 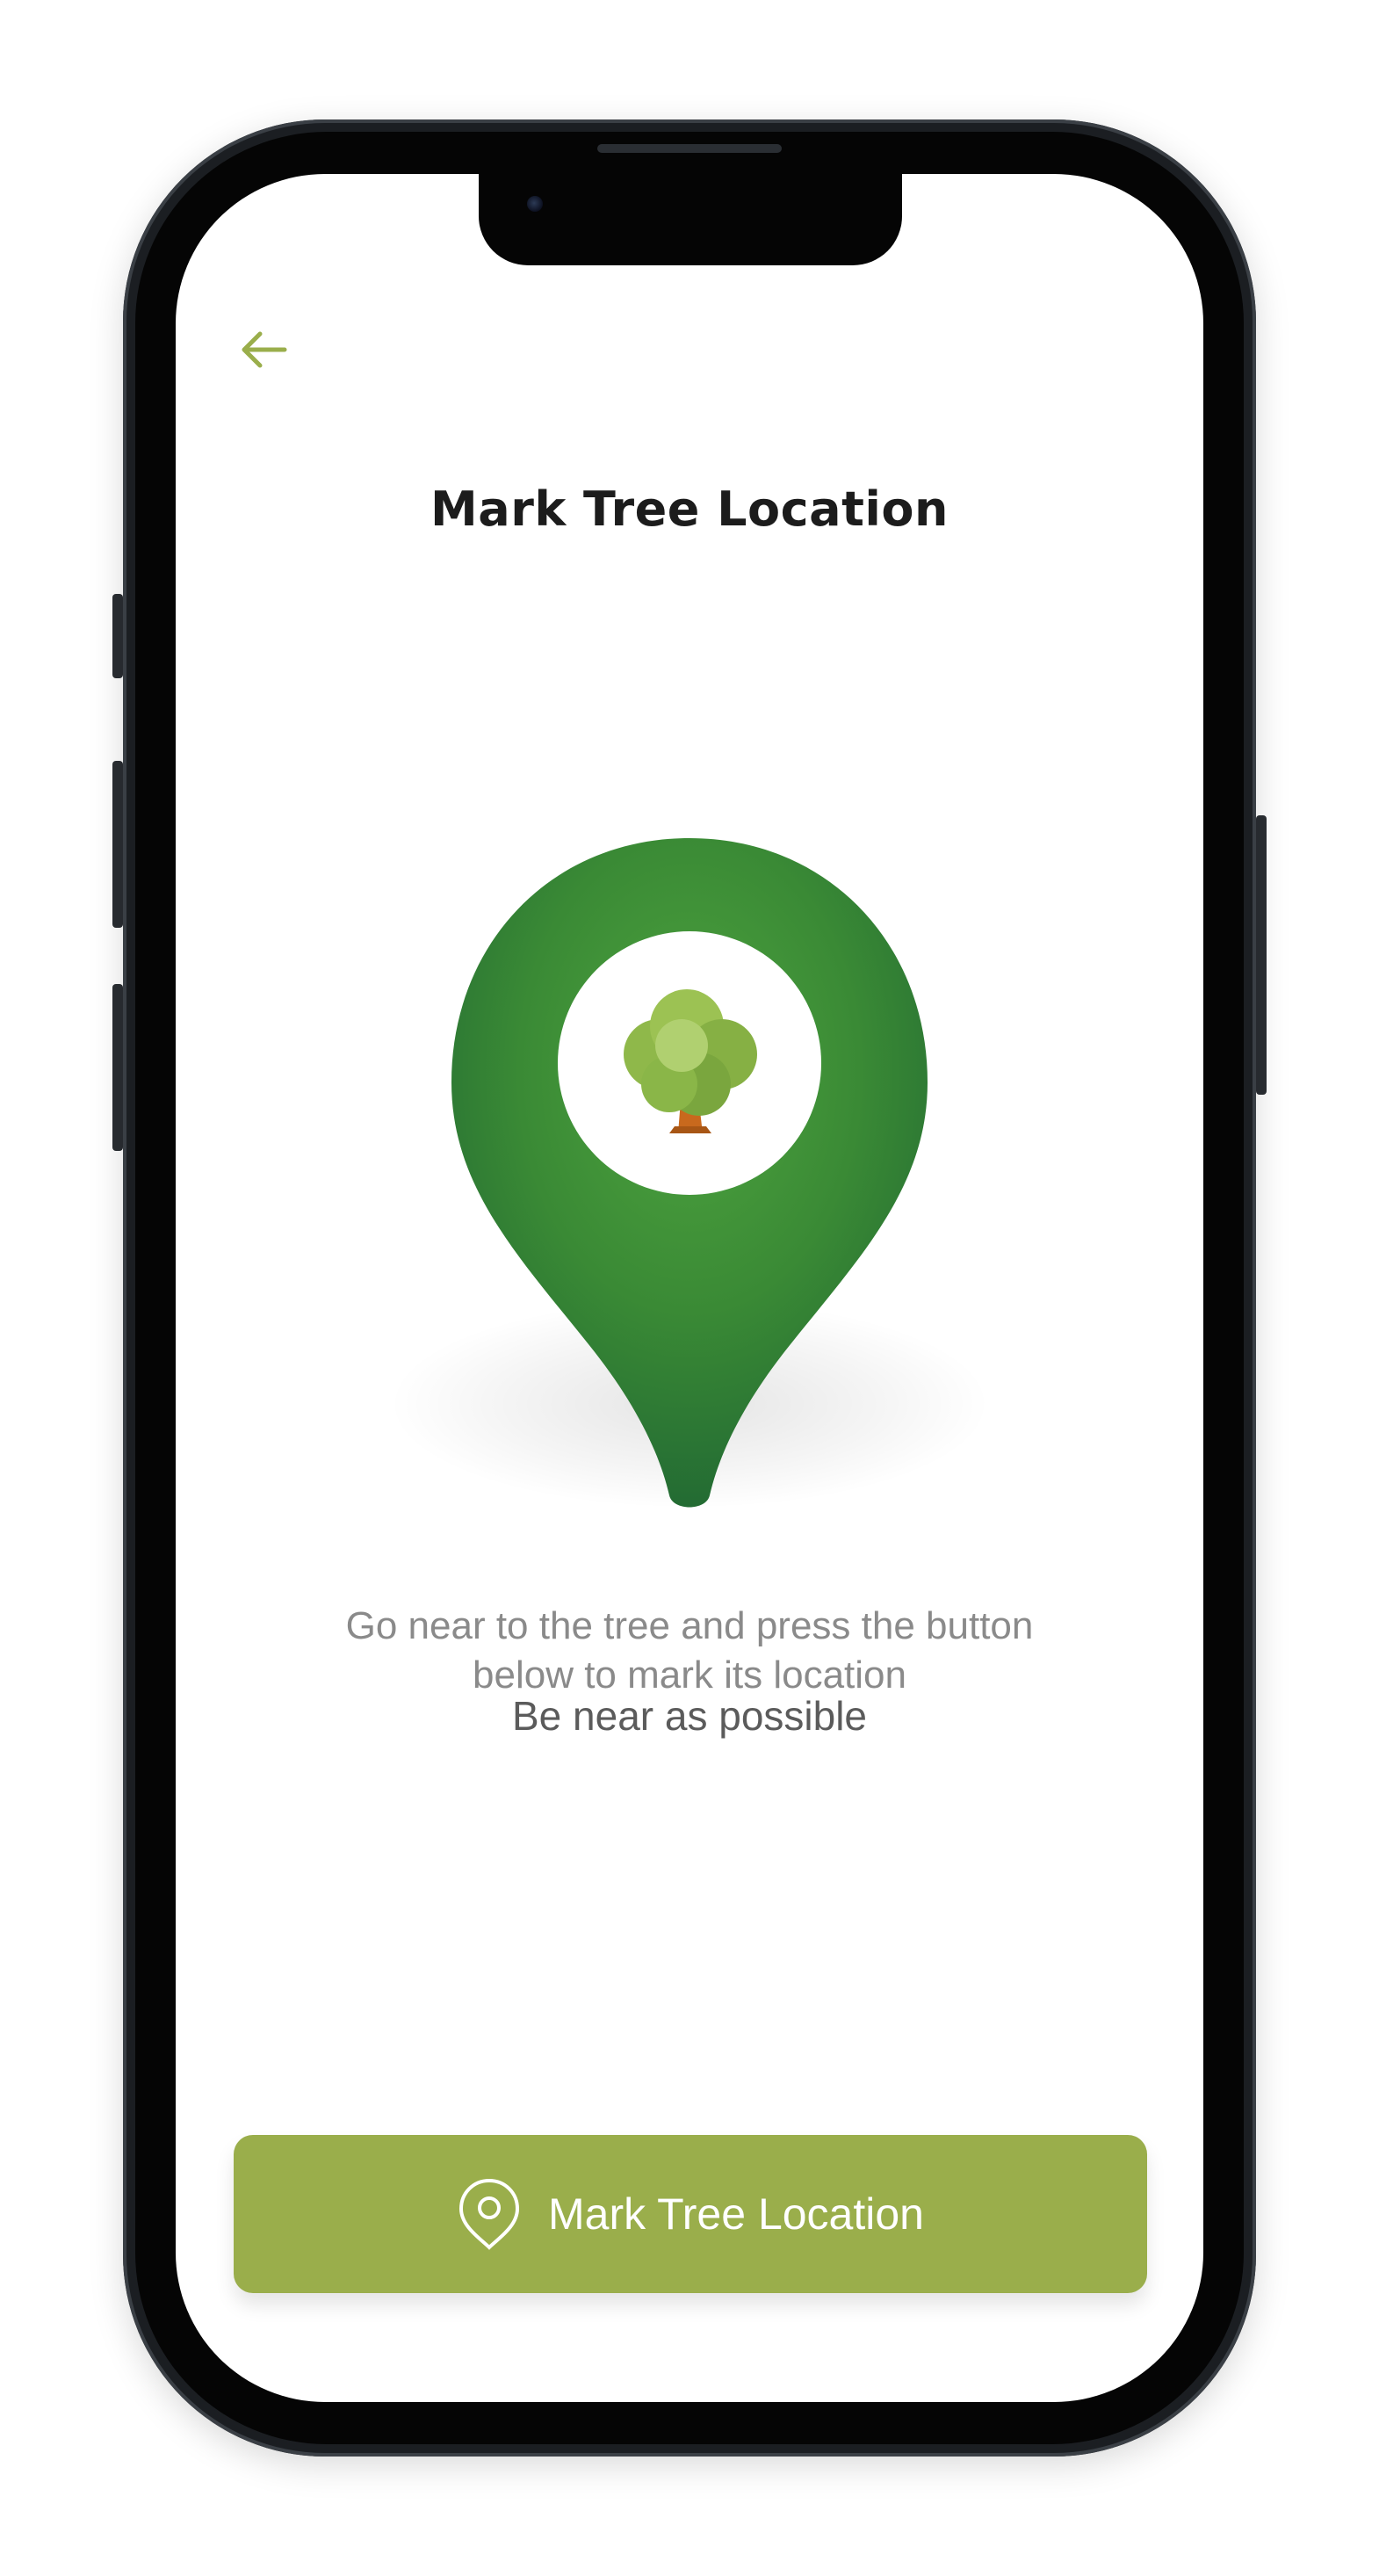 I want to click on front-camera-icon, so click(x=535, y=204).